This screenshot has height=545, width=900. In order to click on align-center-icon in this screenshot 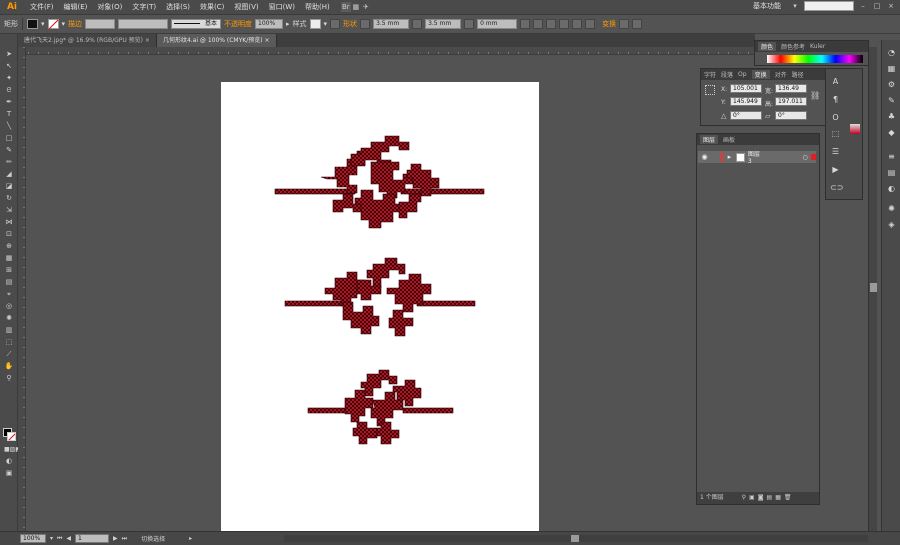, I will do `click(538, 24)`.